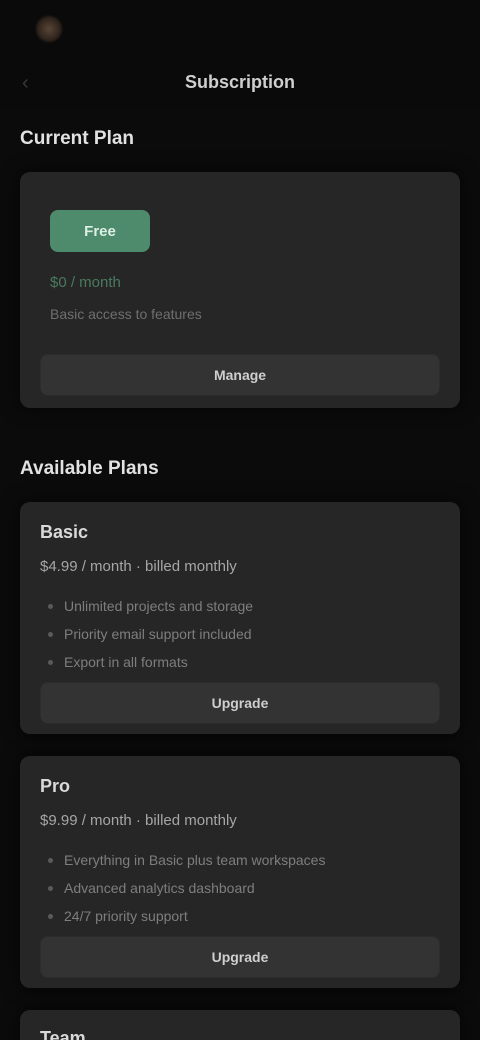  What do you see at coordinates (126, 314) in the screenshot?
I see `current-plan-note: Basic access to features` at bounding box center [126, 314].